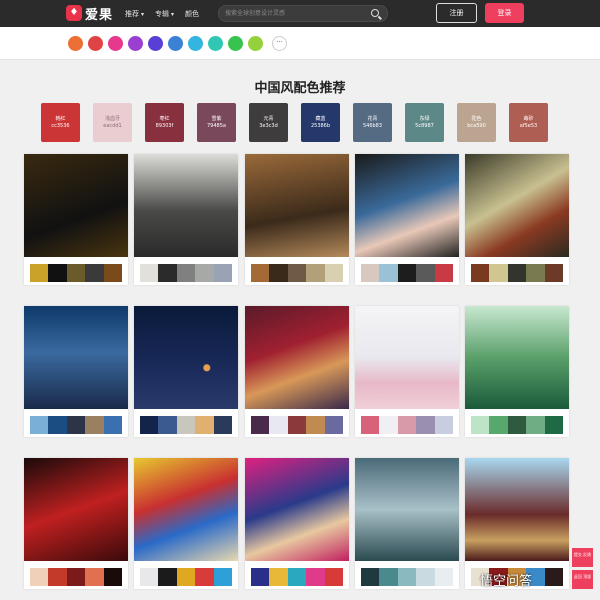 The image size is (600, 600). I want to click on logo-icon: ♦, so click(74, 13).